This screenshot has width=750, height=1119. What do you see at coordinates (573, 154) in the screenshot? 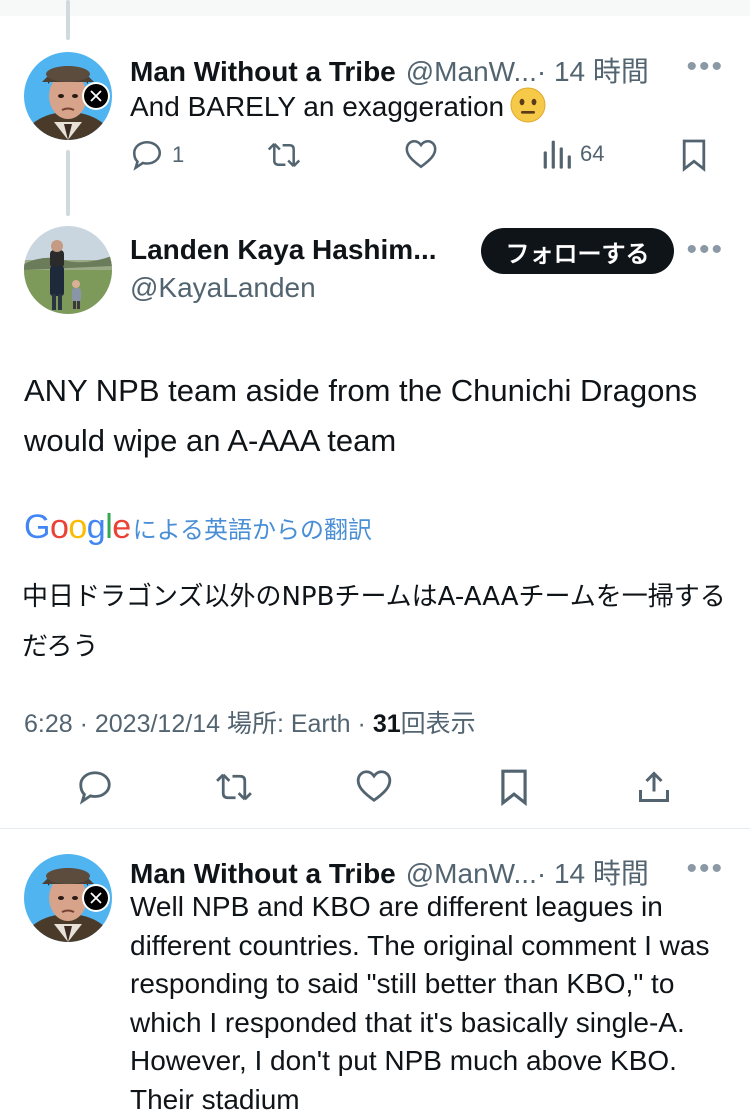
I see `views-button: 64` at bounding box center [573, 154].